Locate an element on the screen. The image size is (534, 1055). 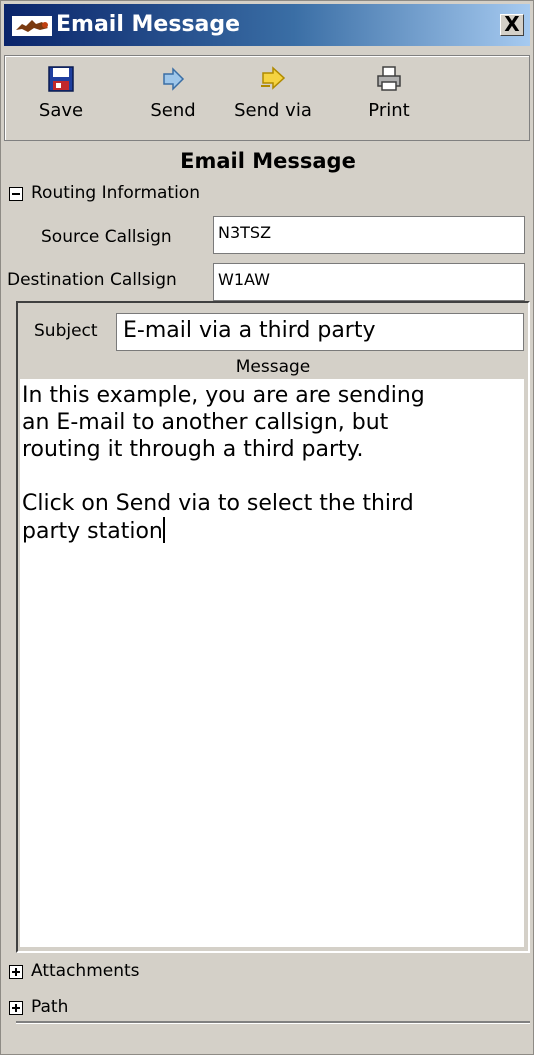
printer-icon is located at coordinates (389, 78).